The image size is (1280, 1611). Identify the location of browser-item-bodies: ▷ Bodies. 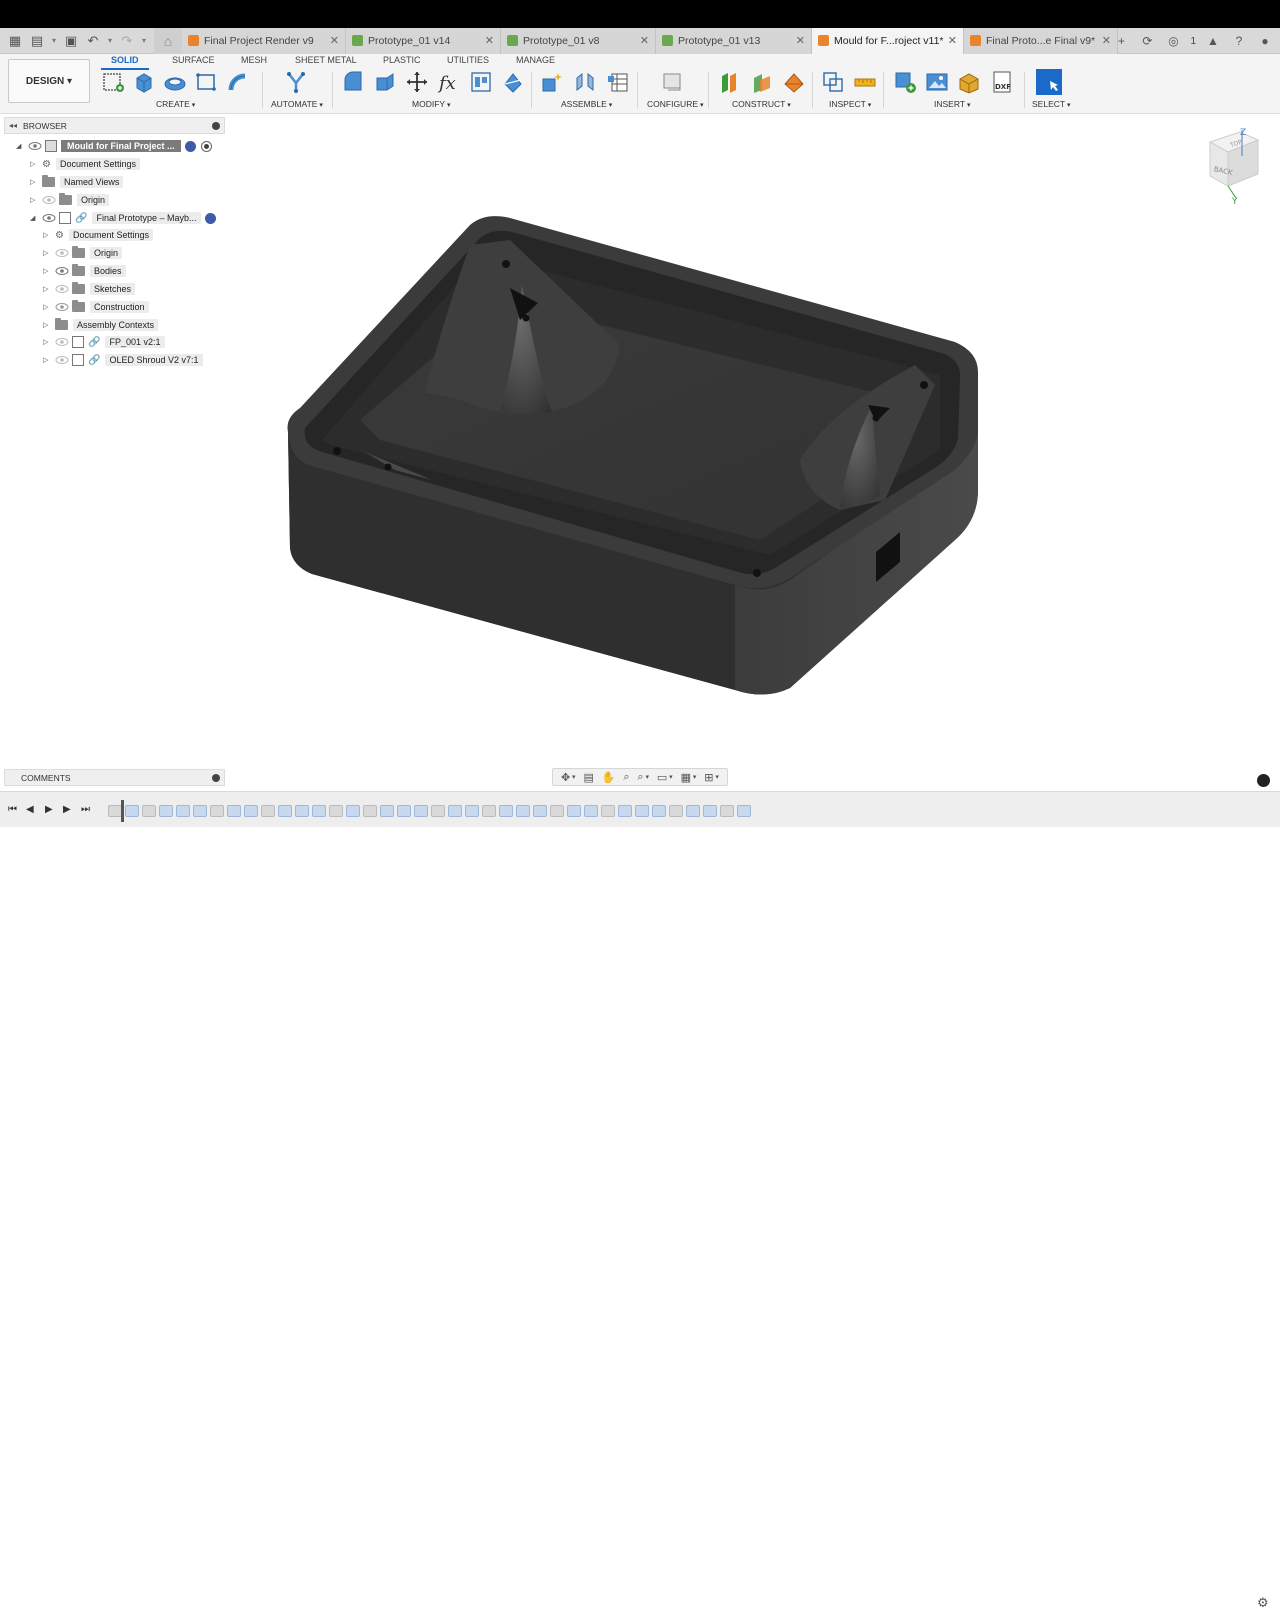
(84, 271).